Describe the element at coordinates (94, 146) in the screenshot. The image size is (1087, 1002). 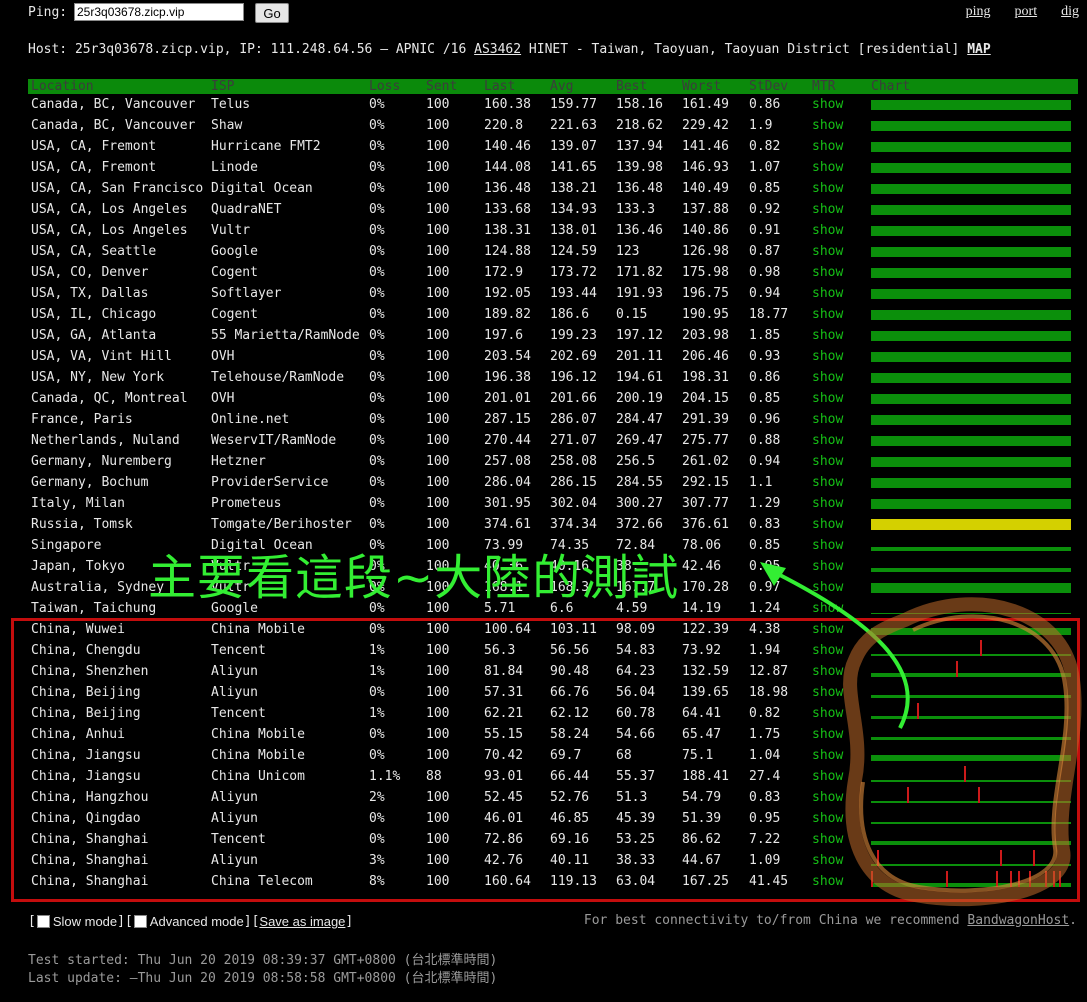
I see `cell-location: USA, CA, Fremont` at that location.